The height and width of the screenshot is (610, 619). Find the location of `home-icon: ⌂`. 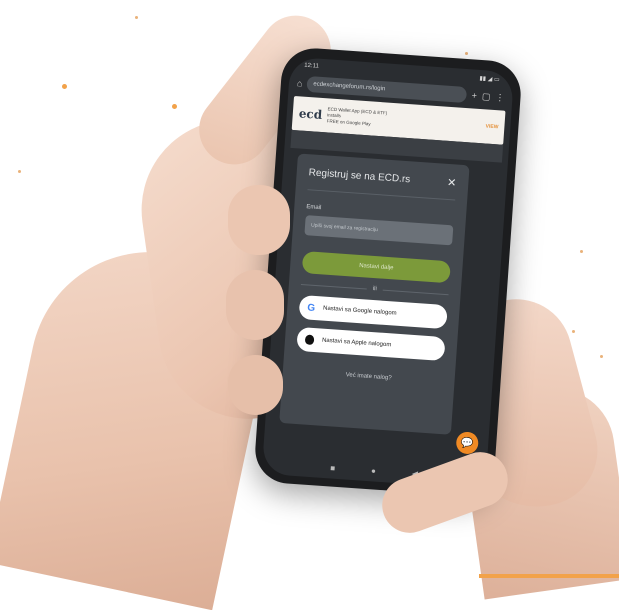

home-icon: ⌂ is located at coordinates (300, 83).